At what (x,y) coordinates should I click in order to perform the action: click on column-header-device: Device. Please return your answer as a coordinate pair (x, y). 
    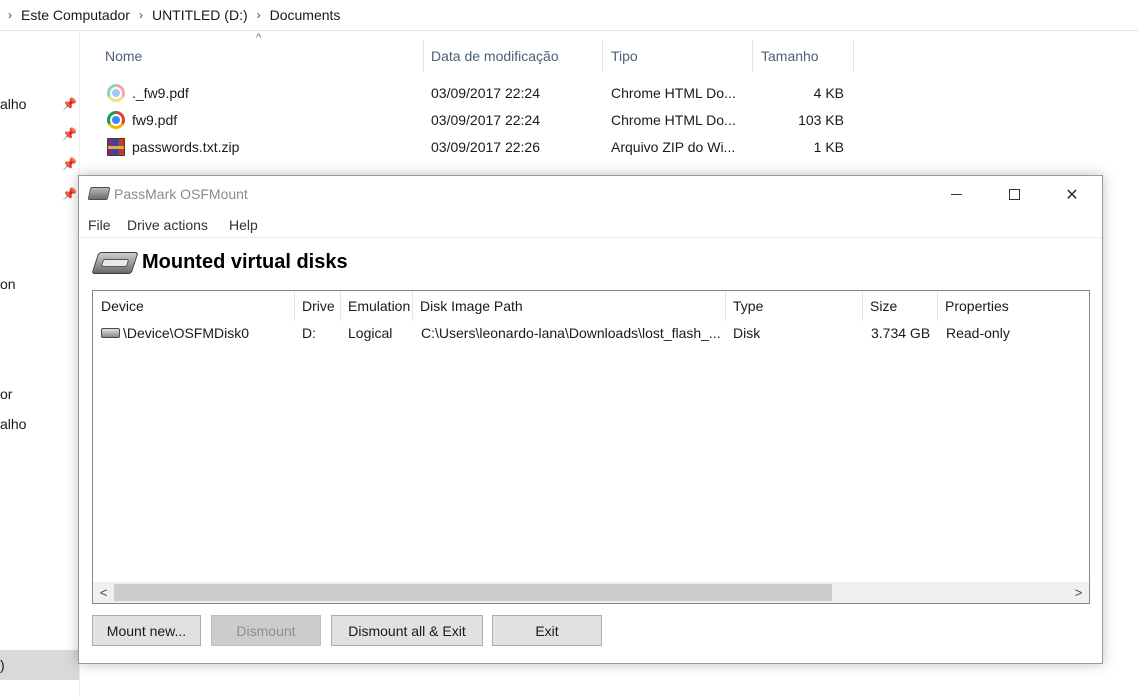
    Looking at the image, I should click on (194, 306).